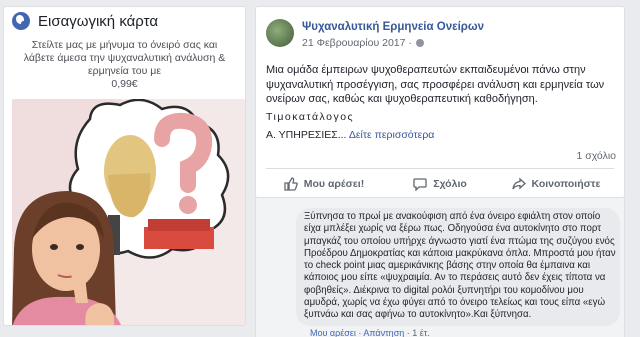 Image resolution: width=640 pixels, height=337 pixels. Describe the element at coordinates (596, 156) in the screenshot. I see `comments-count-link: 1 σχόλιο` at that location.